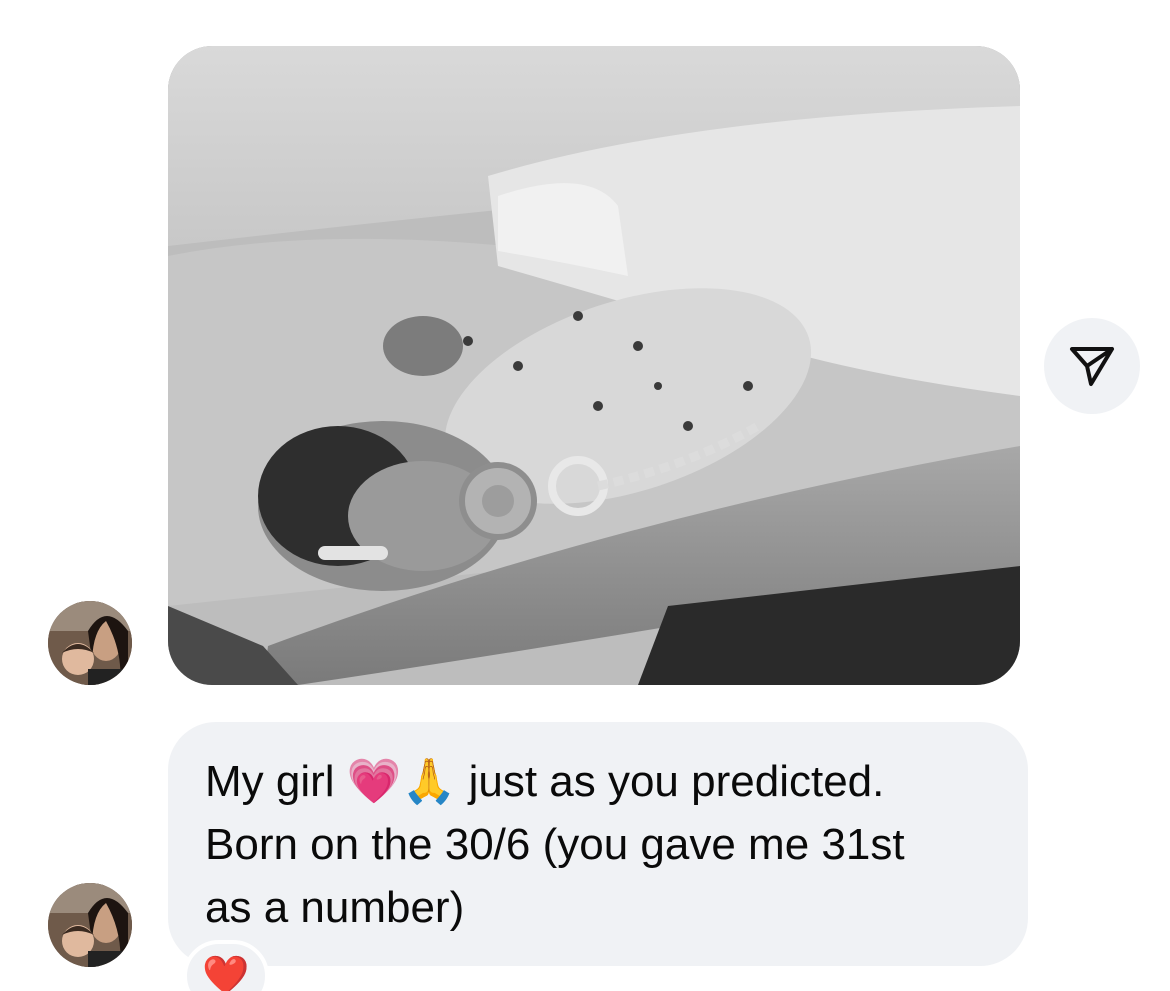 The image size is (1170, 991). I want to click on paper-plane-icon, so click(1092, 366).